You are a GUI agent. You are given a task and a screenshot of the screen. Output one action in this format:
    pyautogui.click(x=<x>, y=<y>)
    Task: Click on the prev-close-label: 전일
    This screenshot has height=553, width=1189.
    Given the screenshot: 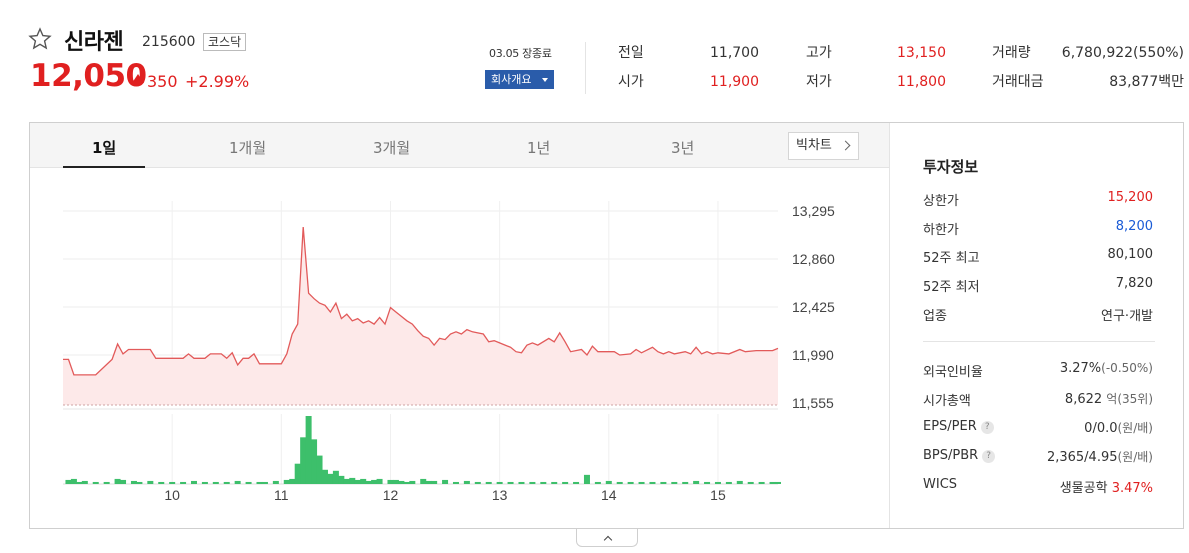 What is the action you would take?
    pyautogui.click(x=631, y=53)
    